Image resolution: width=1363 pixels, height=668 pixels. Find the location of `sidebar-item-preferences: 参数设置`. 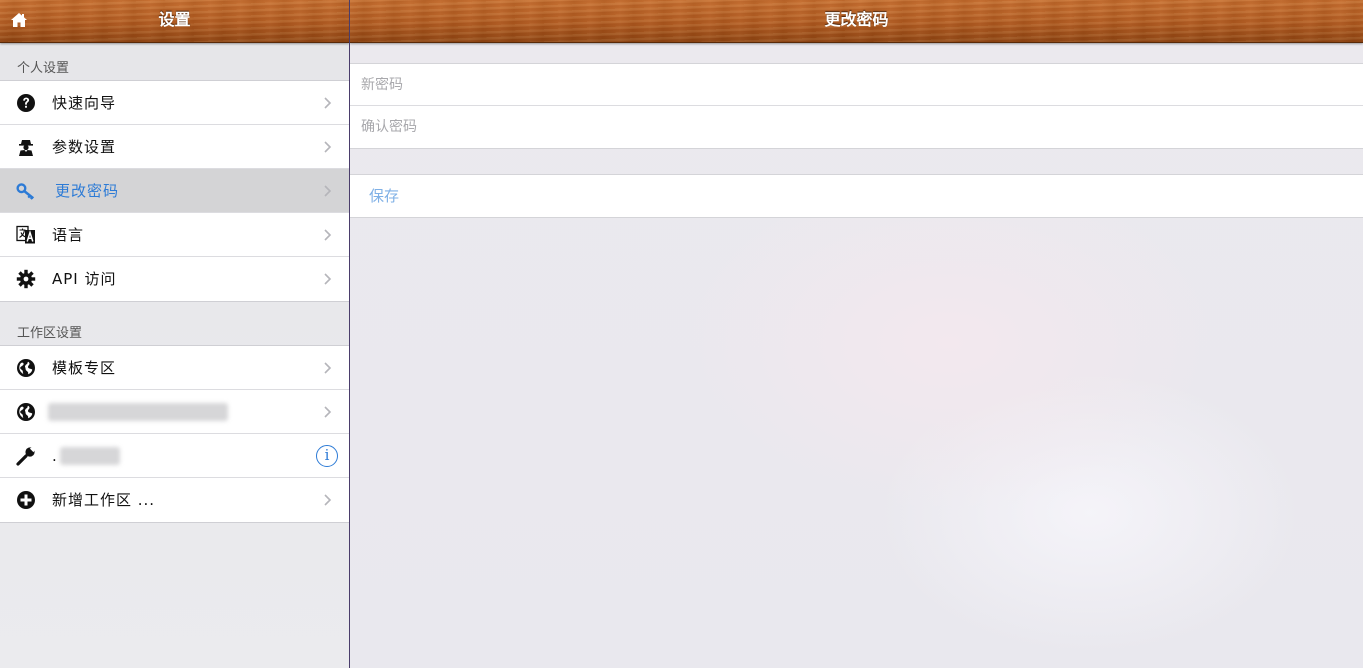

sidebar-item-preferences: 参数设置 is located at coordinates (174, 147).